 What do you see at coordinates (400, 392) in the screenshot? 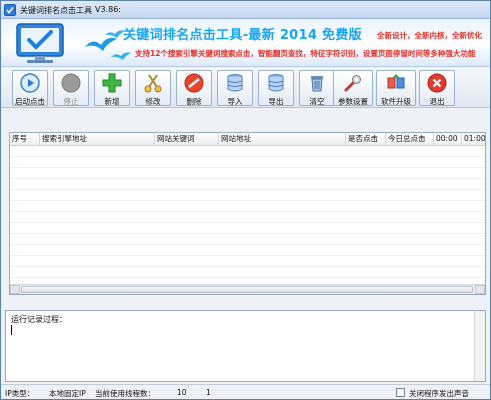
I see `sound-checkbox` at bounding box center [400, 392].